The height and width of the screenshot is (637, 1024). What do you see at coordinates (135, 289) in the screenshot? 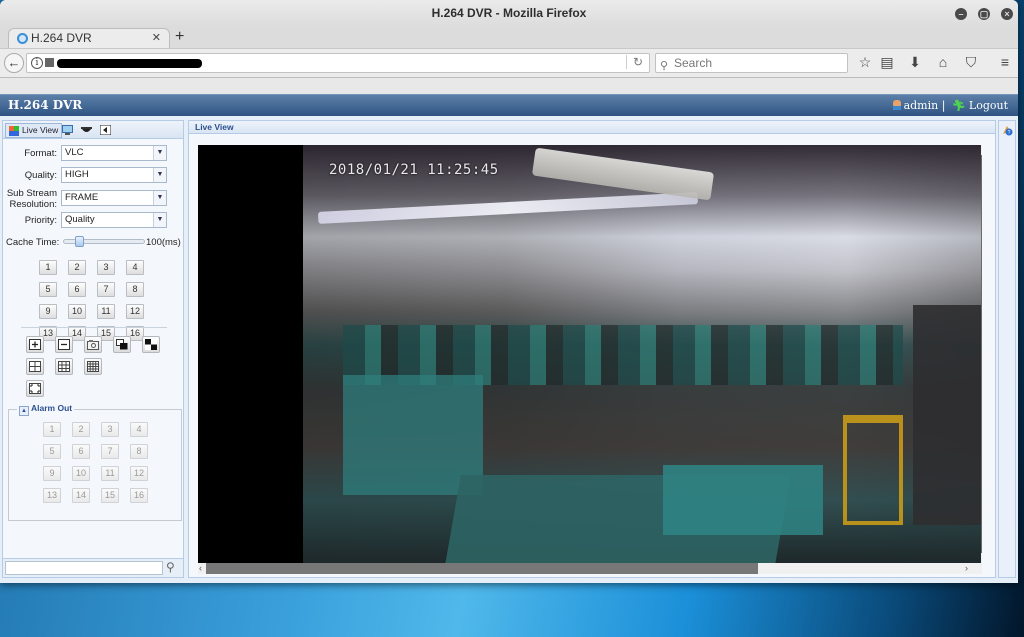
I see `channel-button-8: 8` at bounding box center [135, 289].